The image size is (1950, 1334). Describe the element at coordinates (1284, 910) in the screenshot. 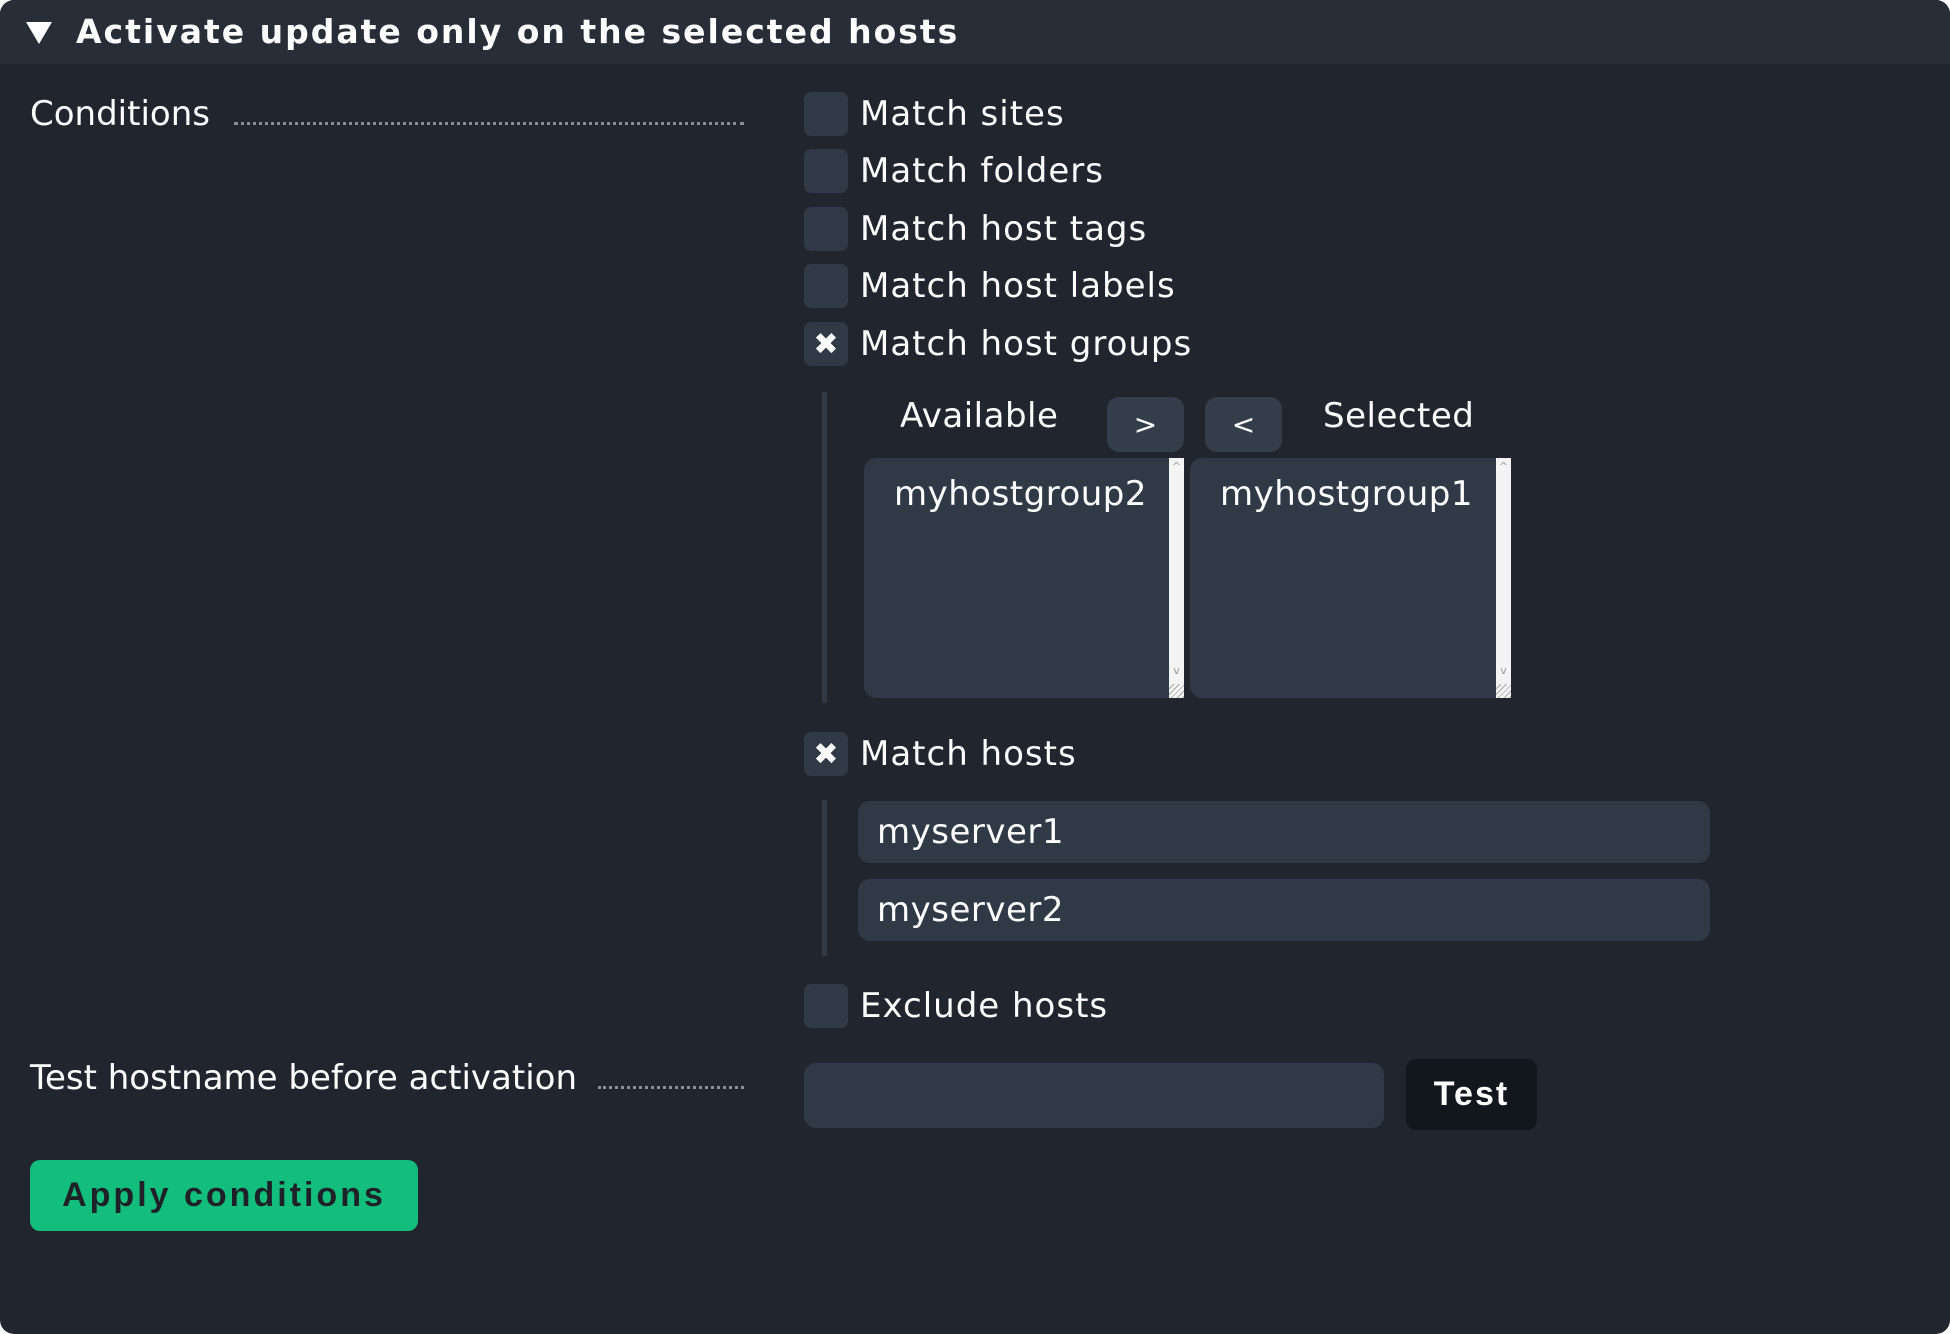

I see `host-input-2: myserver2` at that location.